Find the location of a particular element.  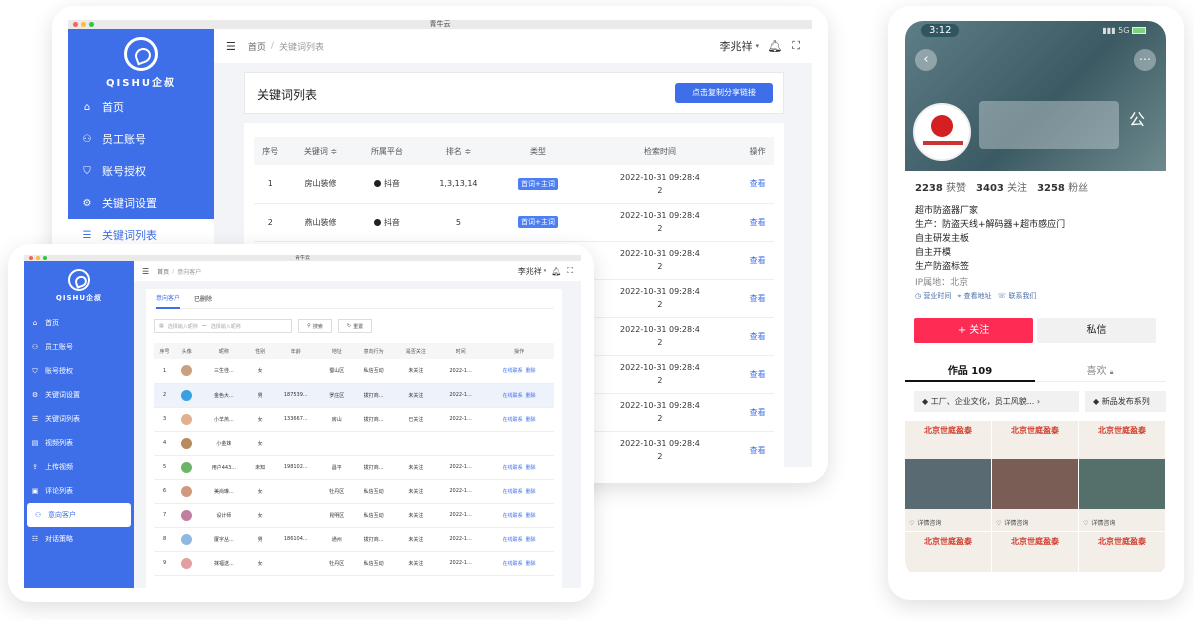

column-header: 检索时间 is located at coordinates (660, 151).